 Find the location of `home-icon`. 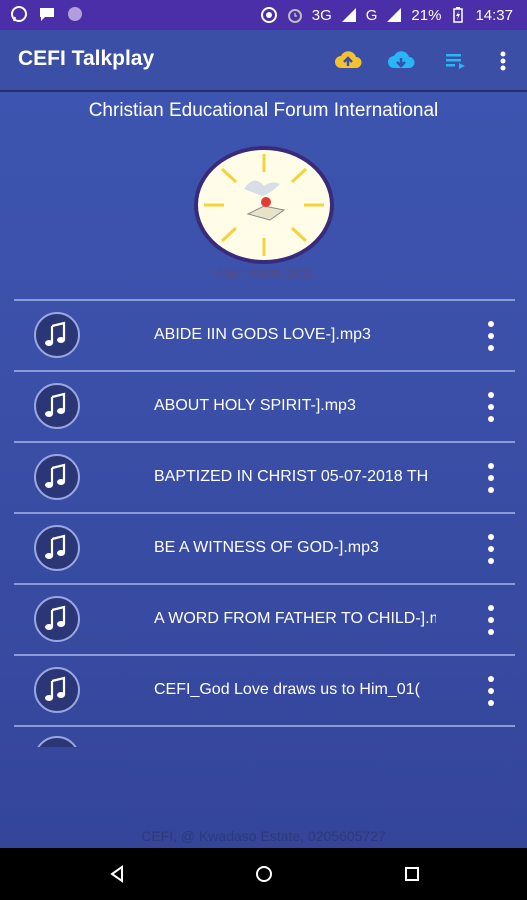

home-icon is located at coordinates (264, 874).